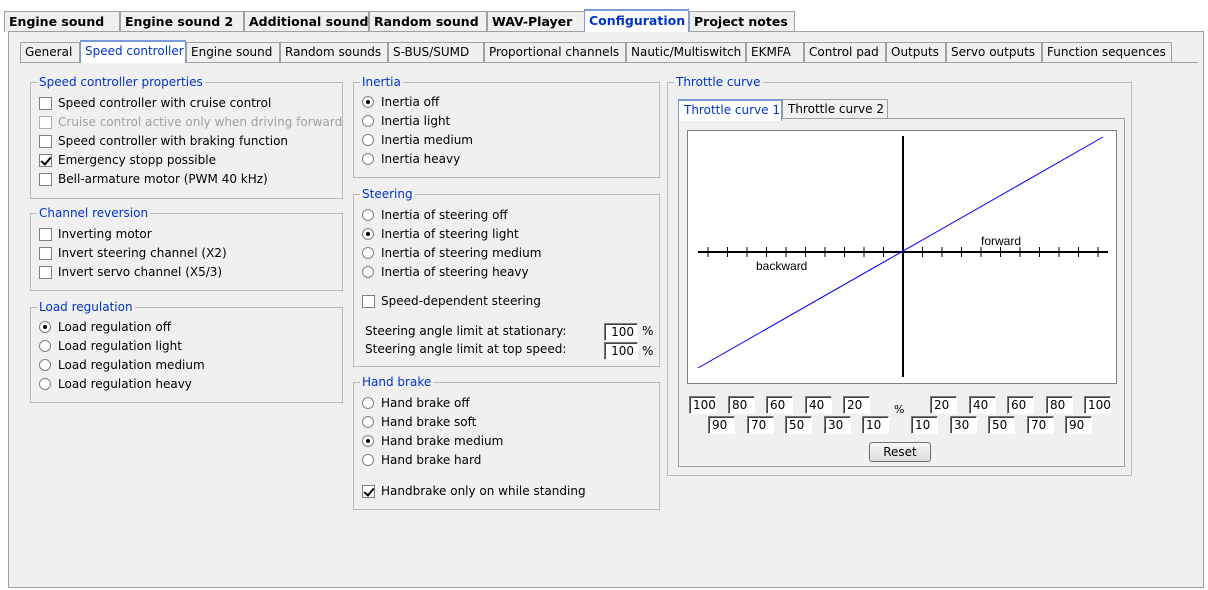  I want to click on steering-inertia-off-radio: Inertia of steering off, so click(435, 215).